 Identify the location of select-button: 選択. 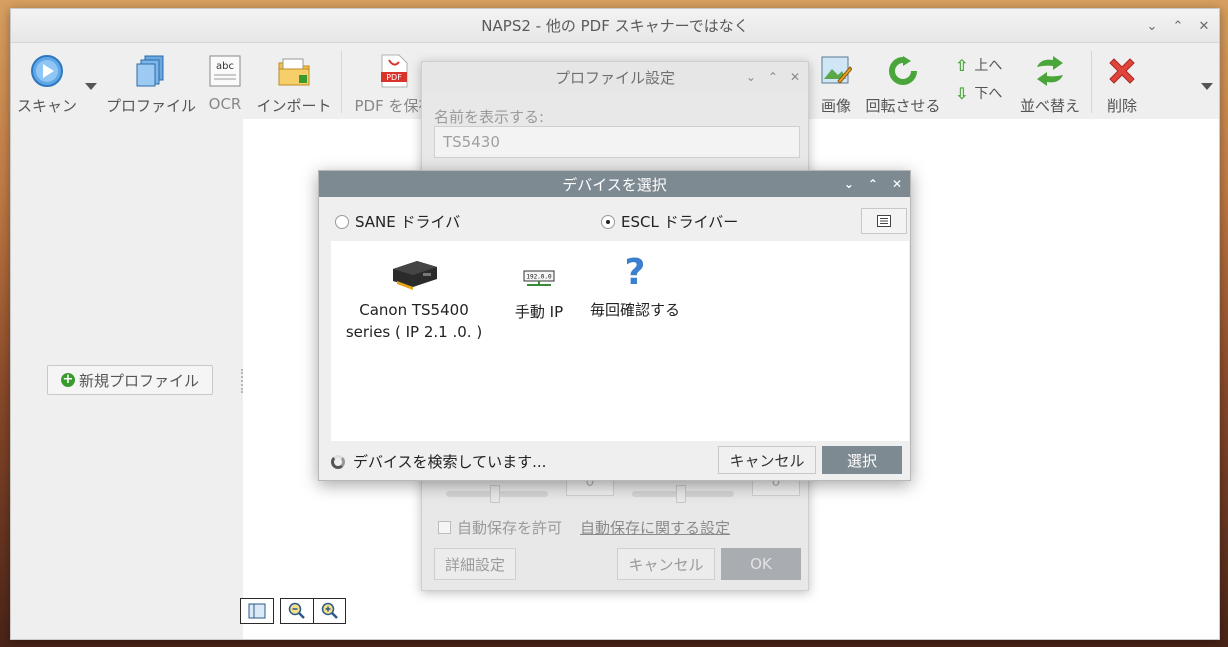
(862, 460).